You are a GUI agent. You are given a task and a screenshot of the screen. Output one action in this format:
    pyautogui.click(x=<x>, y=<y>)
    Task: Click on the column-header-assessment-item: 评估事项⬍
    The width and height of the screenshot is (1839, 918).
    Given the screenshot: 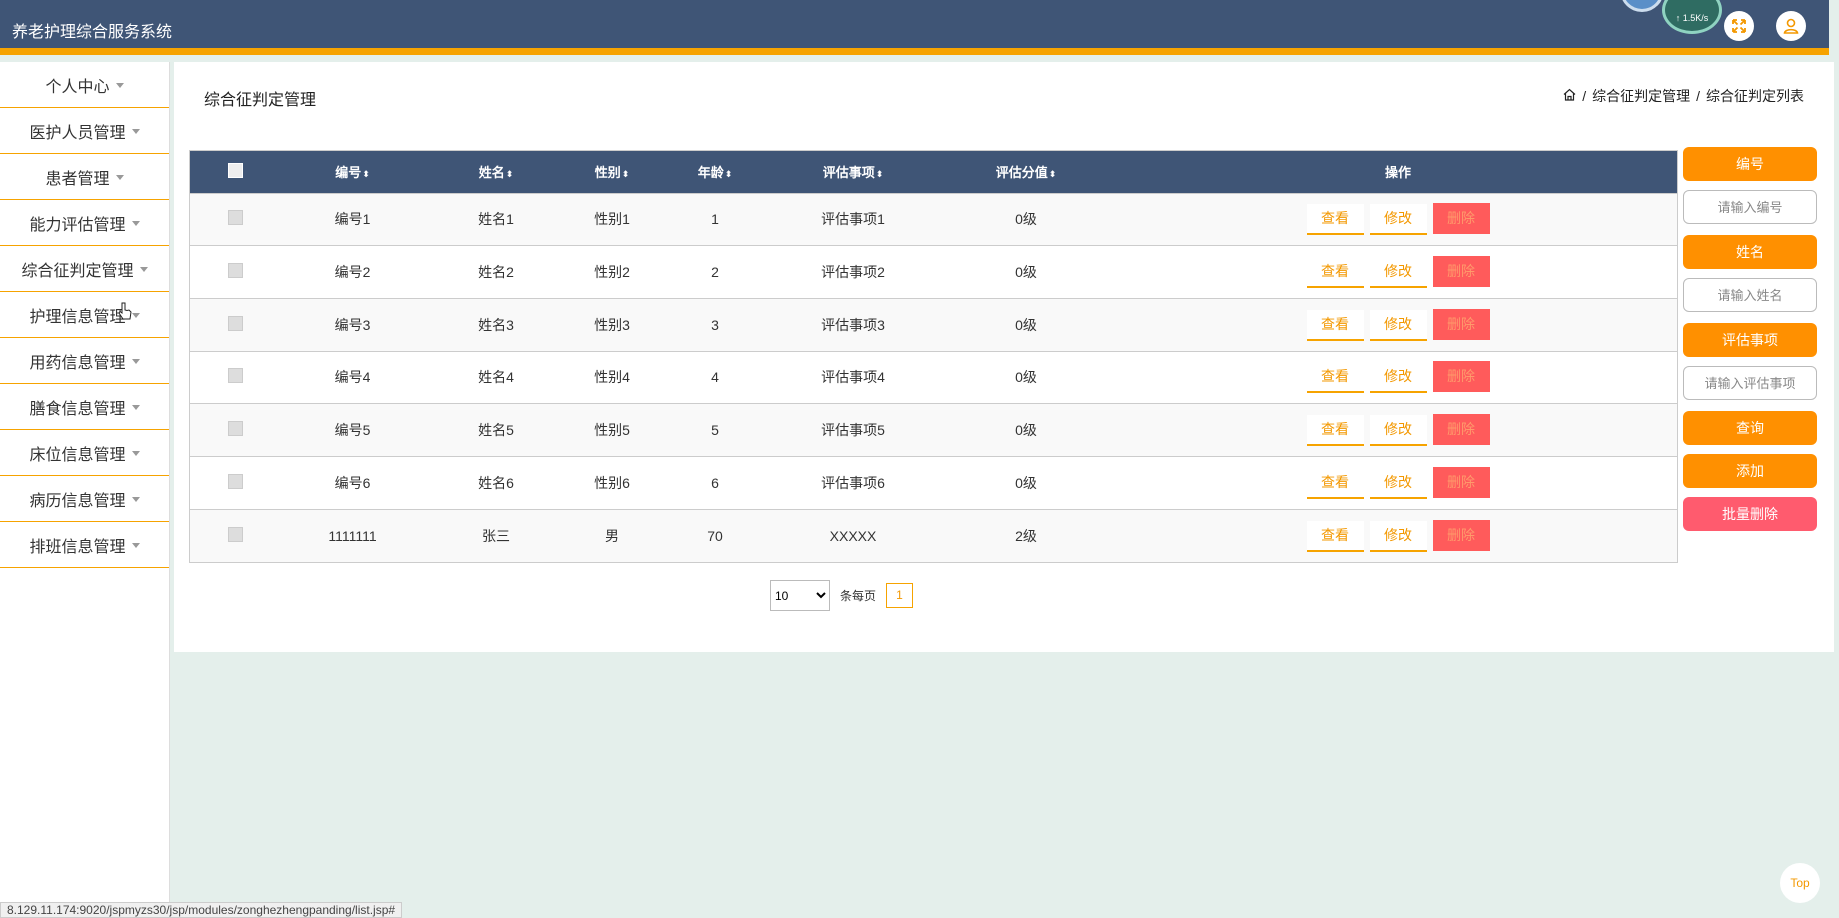 What is the action you would take?
    pyautogui.click(x=853, y=172)
    